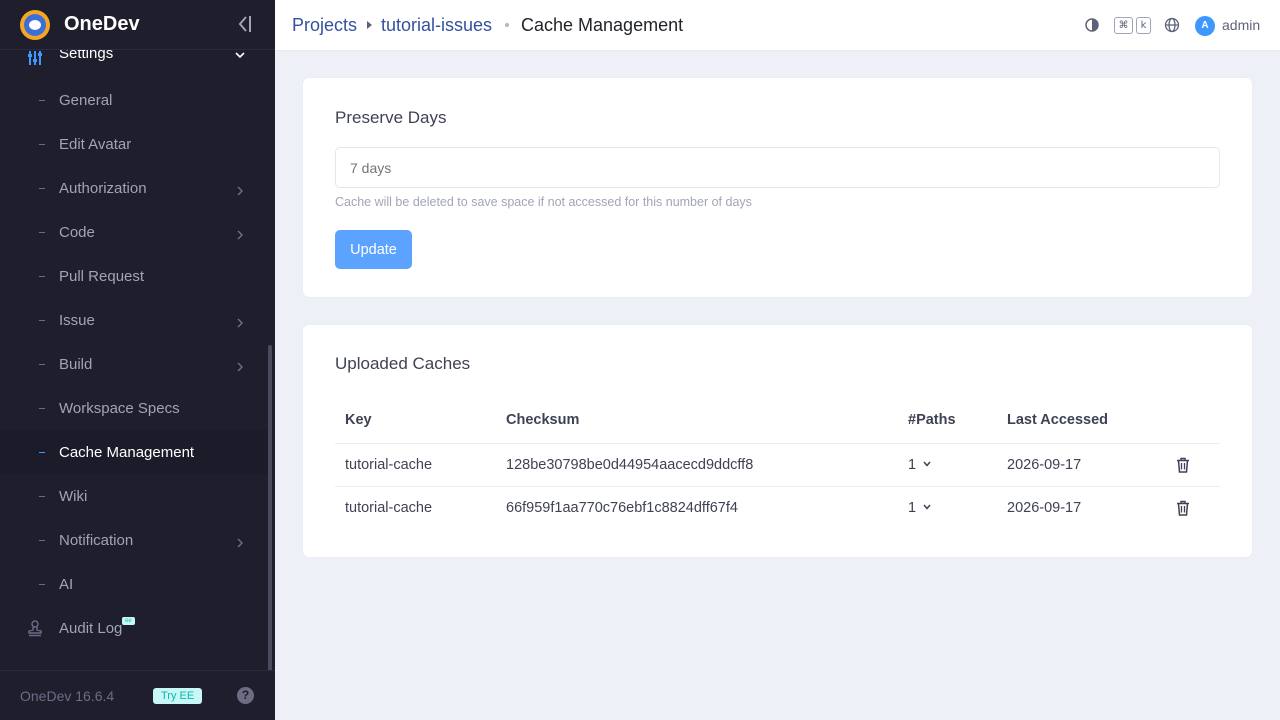 The image size is (1280, 720). What do you see at coordinates (134, 496) in the screenshot?
I see `sidebar-item-wiki: Wiki` at bounding box center [134, 496].